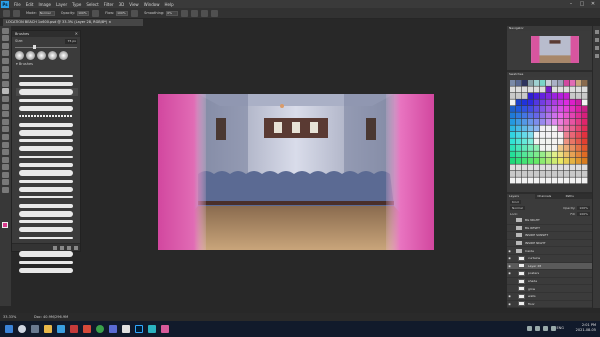  Describe the element at coordinates (517, 208) in the screenshot. I see `blend-mode-select: Normal` at that location.